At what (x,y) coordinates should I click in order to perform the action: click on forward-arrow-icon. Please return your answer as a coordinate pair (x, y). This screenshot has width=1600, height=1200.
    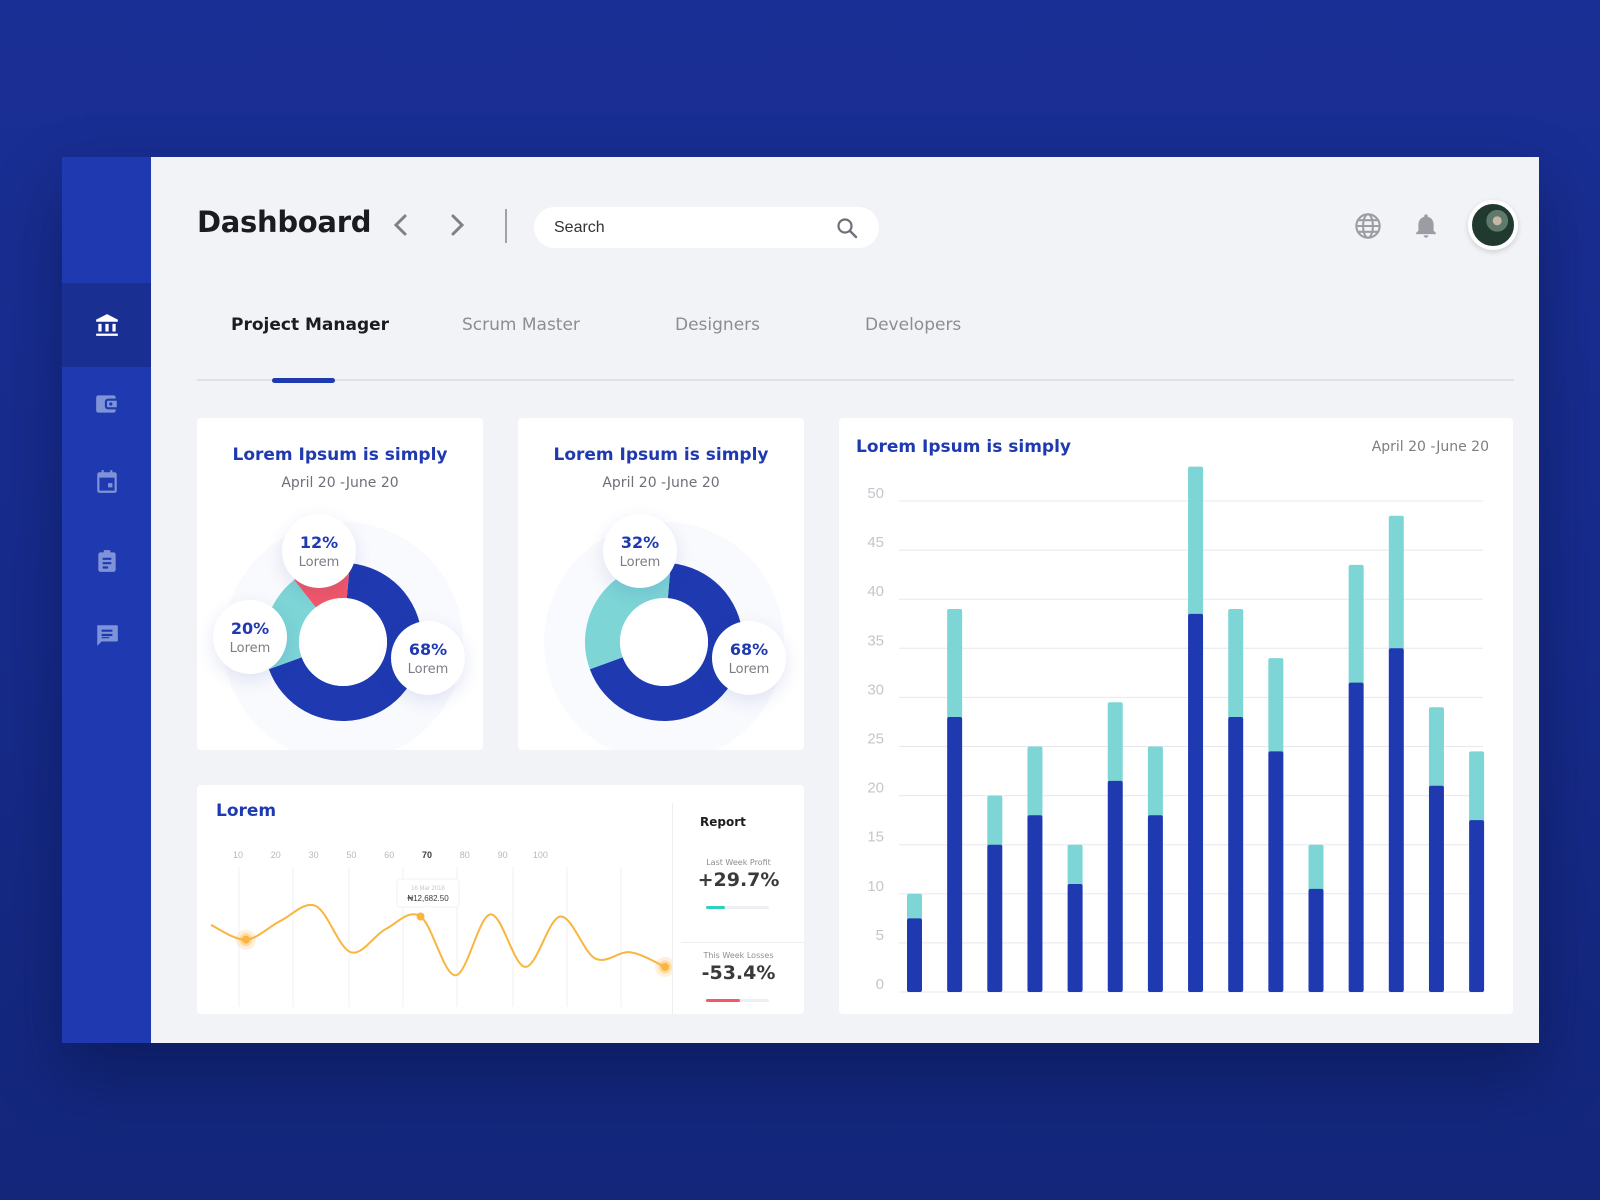
    Looking at the image, I should click on (457, 225).